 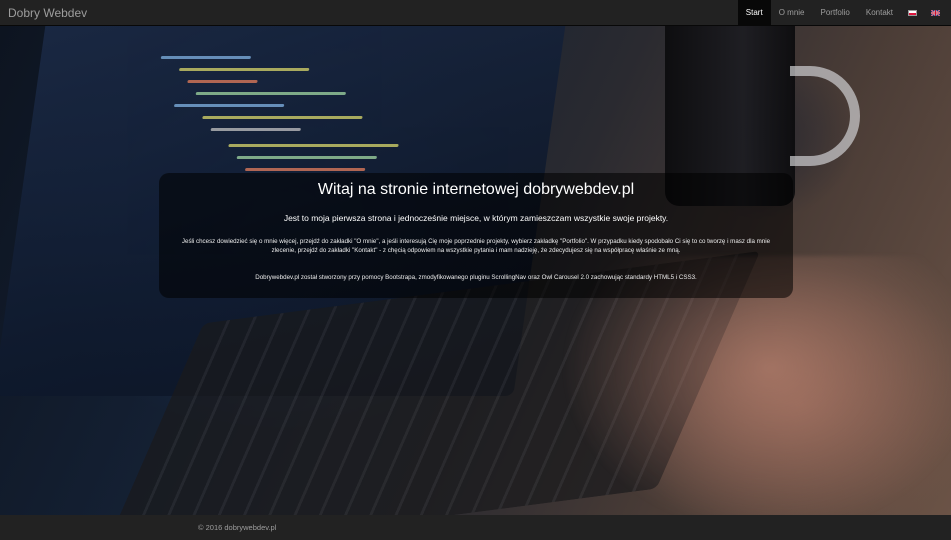 I want to click on nav-item-o-mnie: O mnie, so click(x=792, y=13).